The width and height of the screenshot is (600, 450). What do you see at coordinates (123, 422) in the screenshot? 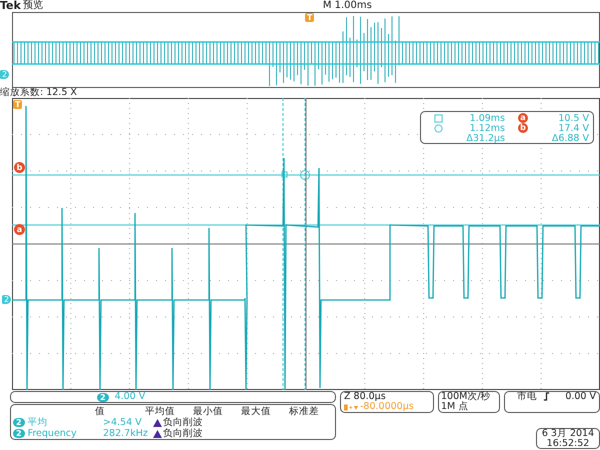
I see `measurement-value: >4.54 V` at bounding box center [123, 422].